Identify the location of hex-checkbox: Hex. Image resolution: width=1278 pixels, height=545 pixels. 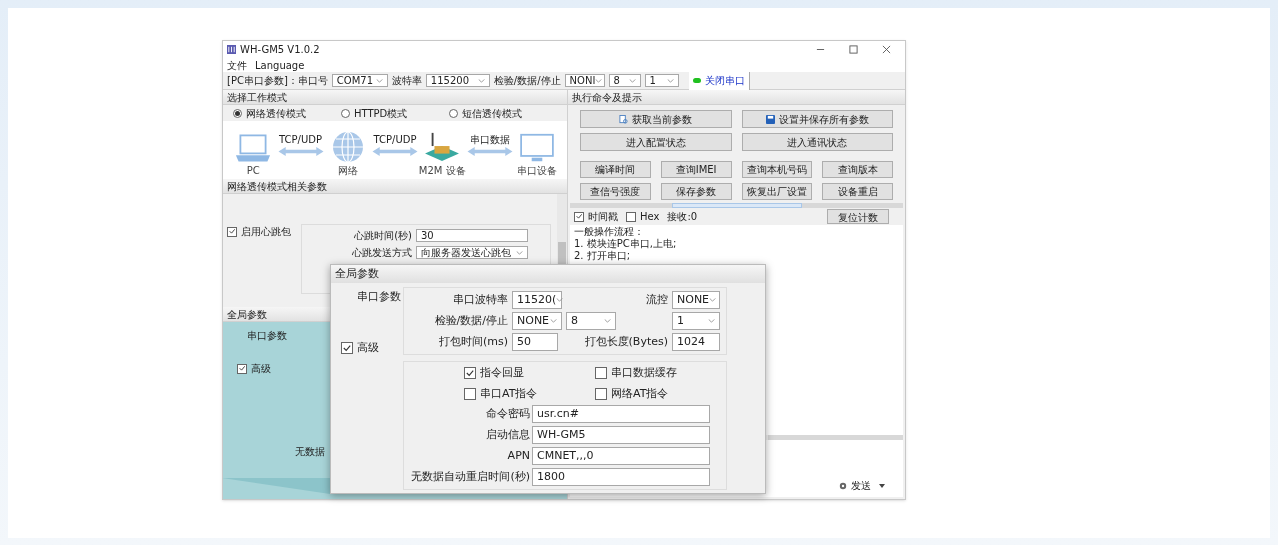
(643, 216).